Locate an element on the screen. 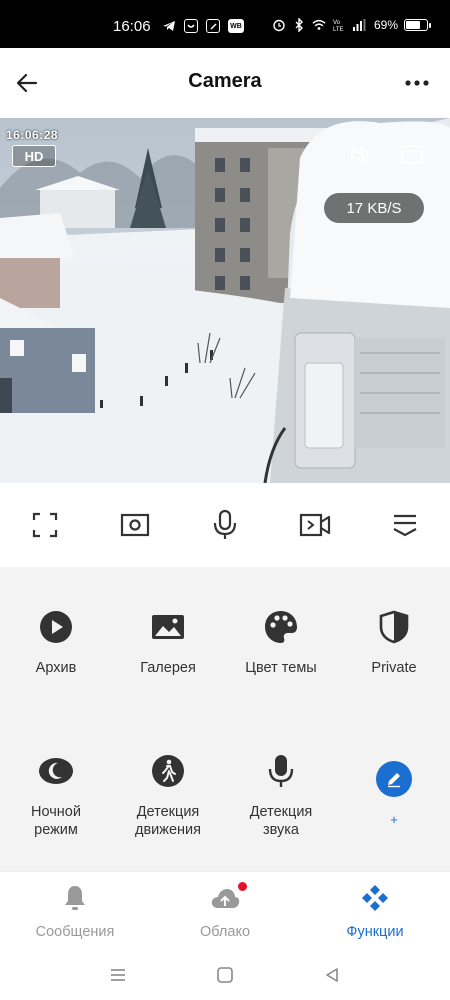 The height and width of the screenshot is (1000, 450). bitrate-indicator: 17 KB/S is located at coordinates (374, 208).